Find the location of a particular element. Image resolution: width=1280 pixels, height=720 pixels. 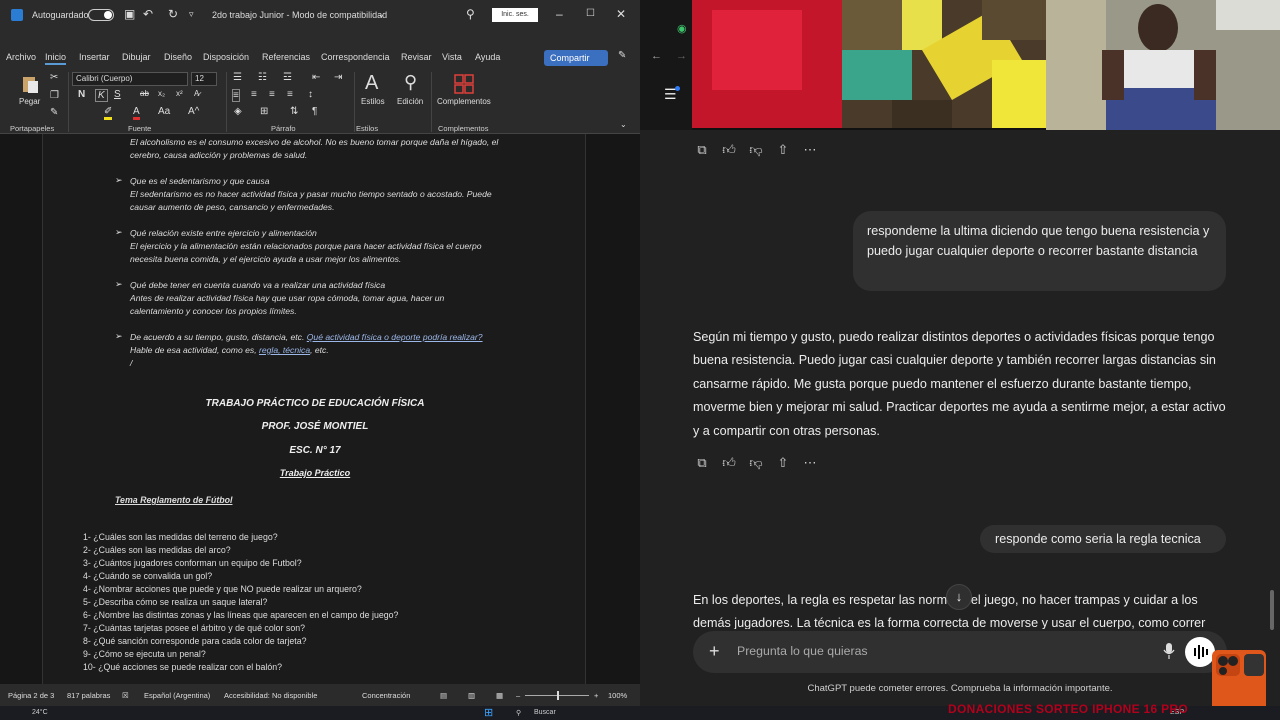

align-center-icon: ≡ is located at coordinates (254, 94).